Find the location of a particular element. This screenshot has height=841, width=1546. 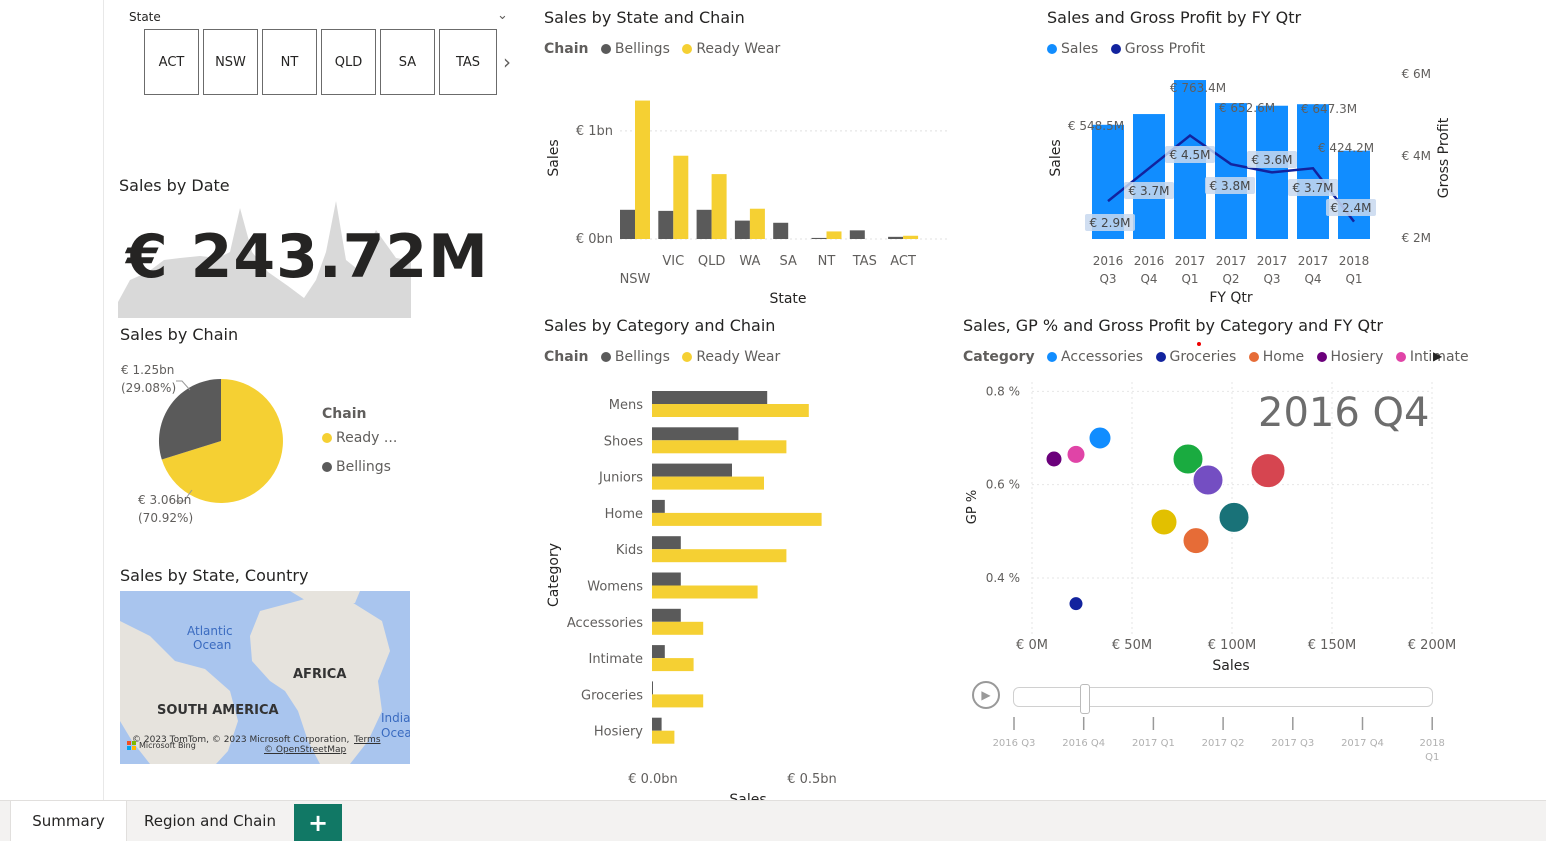

x-tick-quarter: Q2 is located at coordinates (1230, 279).